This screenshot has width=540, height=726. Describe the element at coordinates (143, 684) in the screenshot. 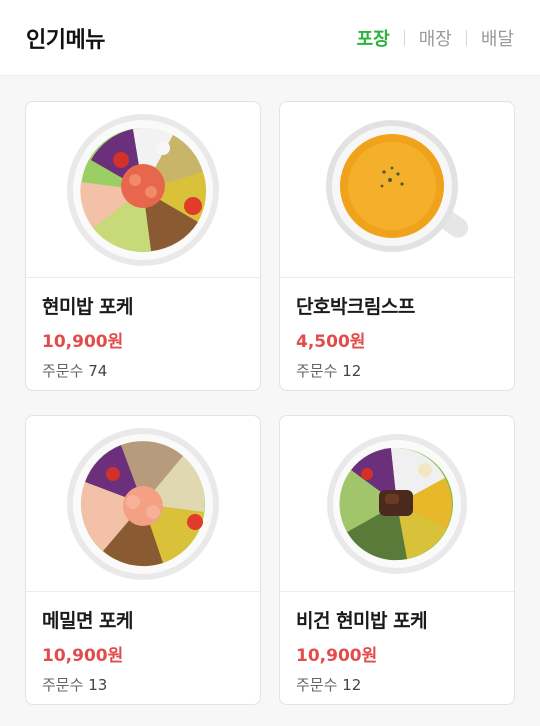

I see `order-count: 주문수 13` at that location.